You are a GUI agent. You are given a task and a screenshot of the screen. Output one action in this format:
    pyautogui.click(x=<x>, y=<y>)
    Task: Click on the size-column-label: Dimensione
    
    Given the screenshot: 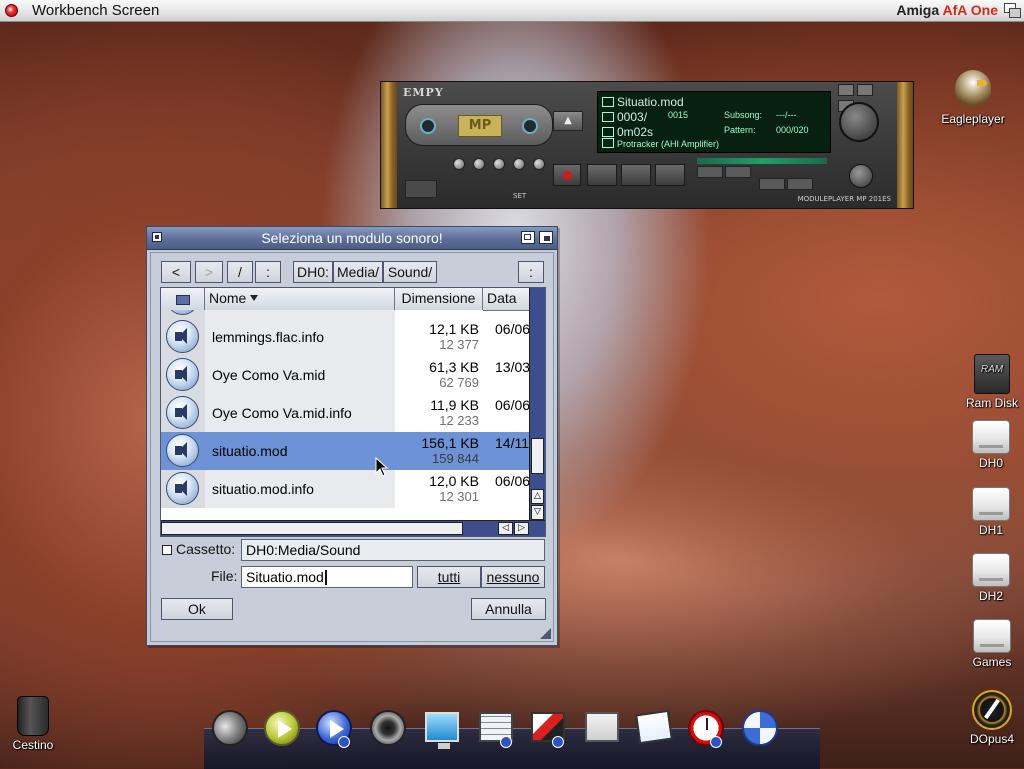 What is the action you would take?
    pyautogui.click(x=438, y=298)
    